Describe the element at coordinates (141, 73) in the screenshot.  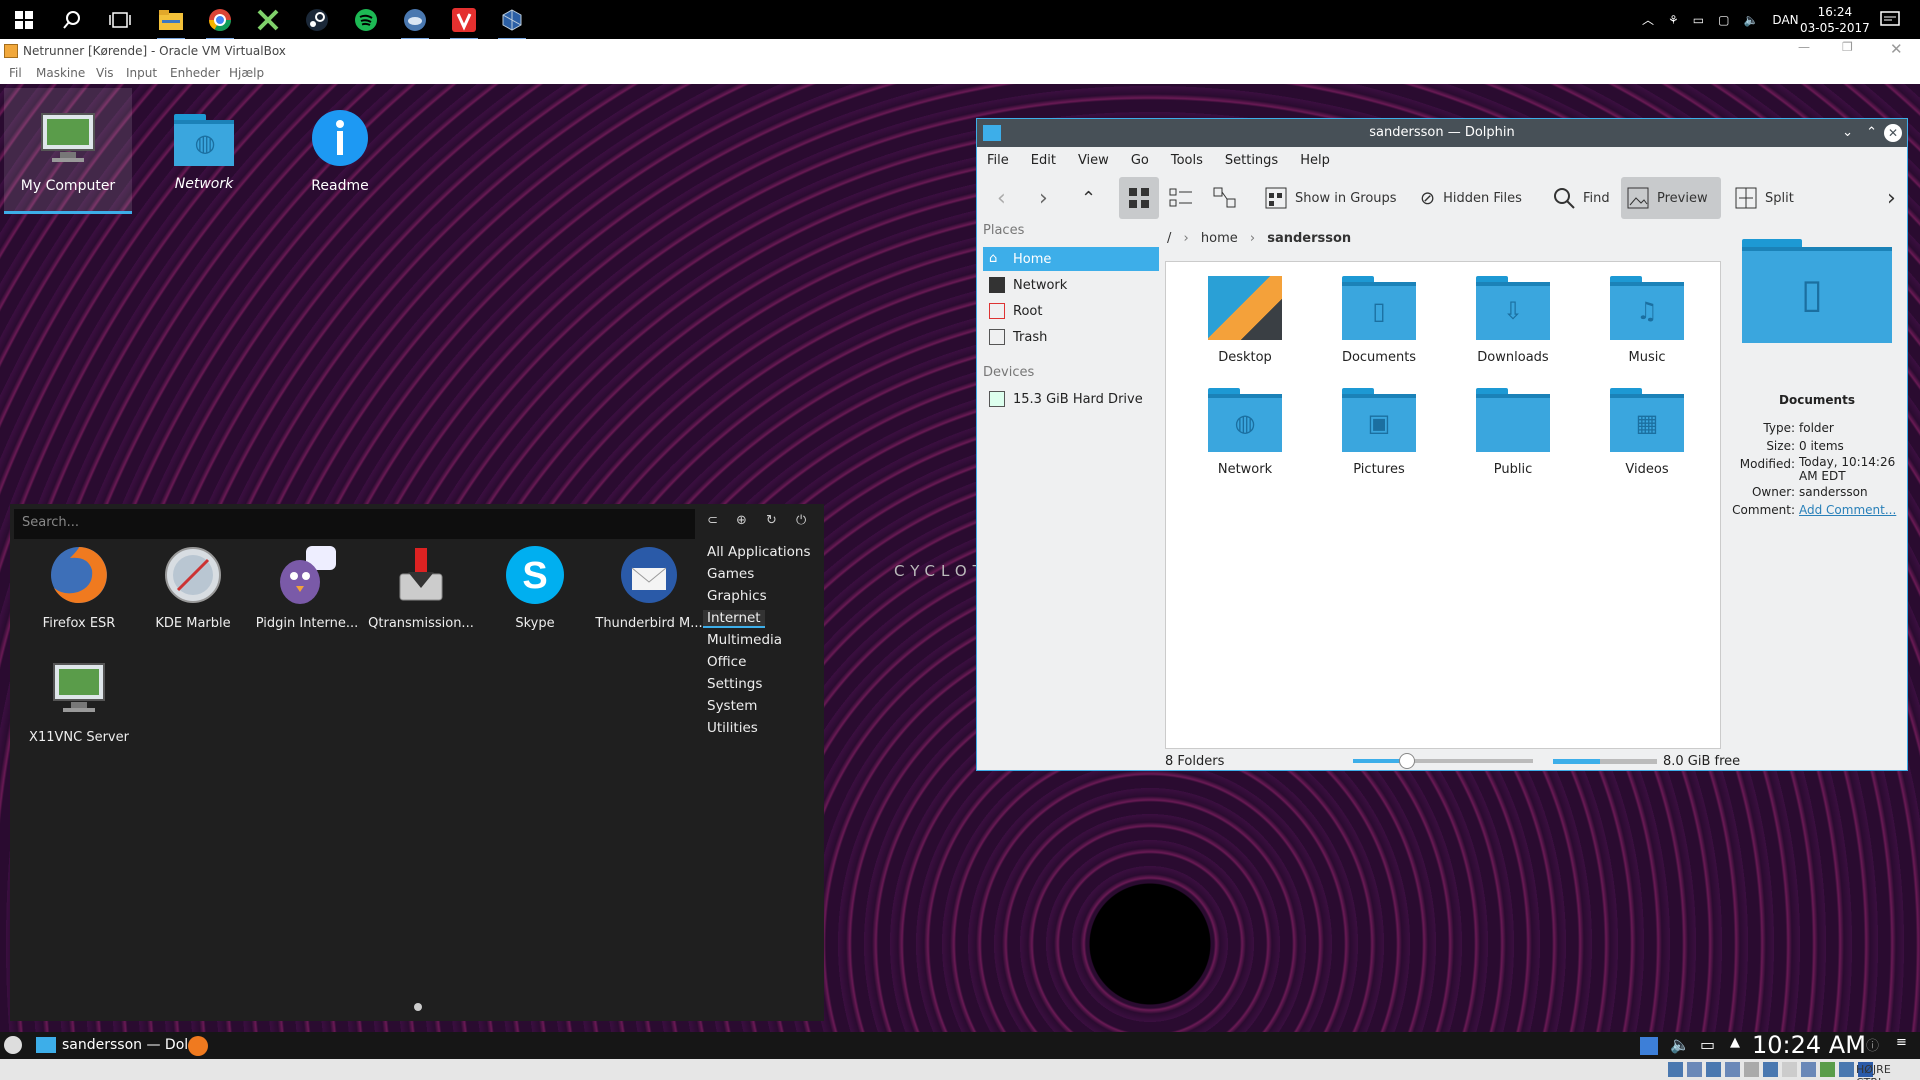
I see `menu-input: Input` at that location.